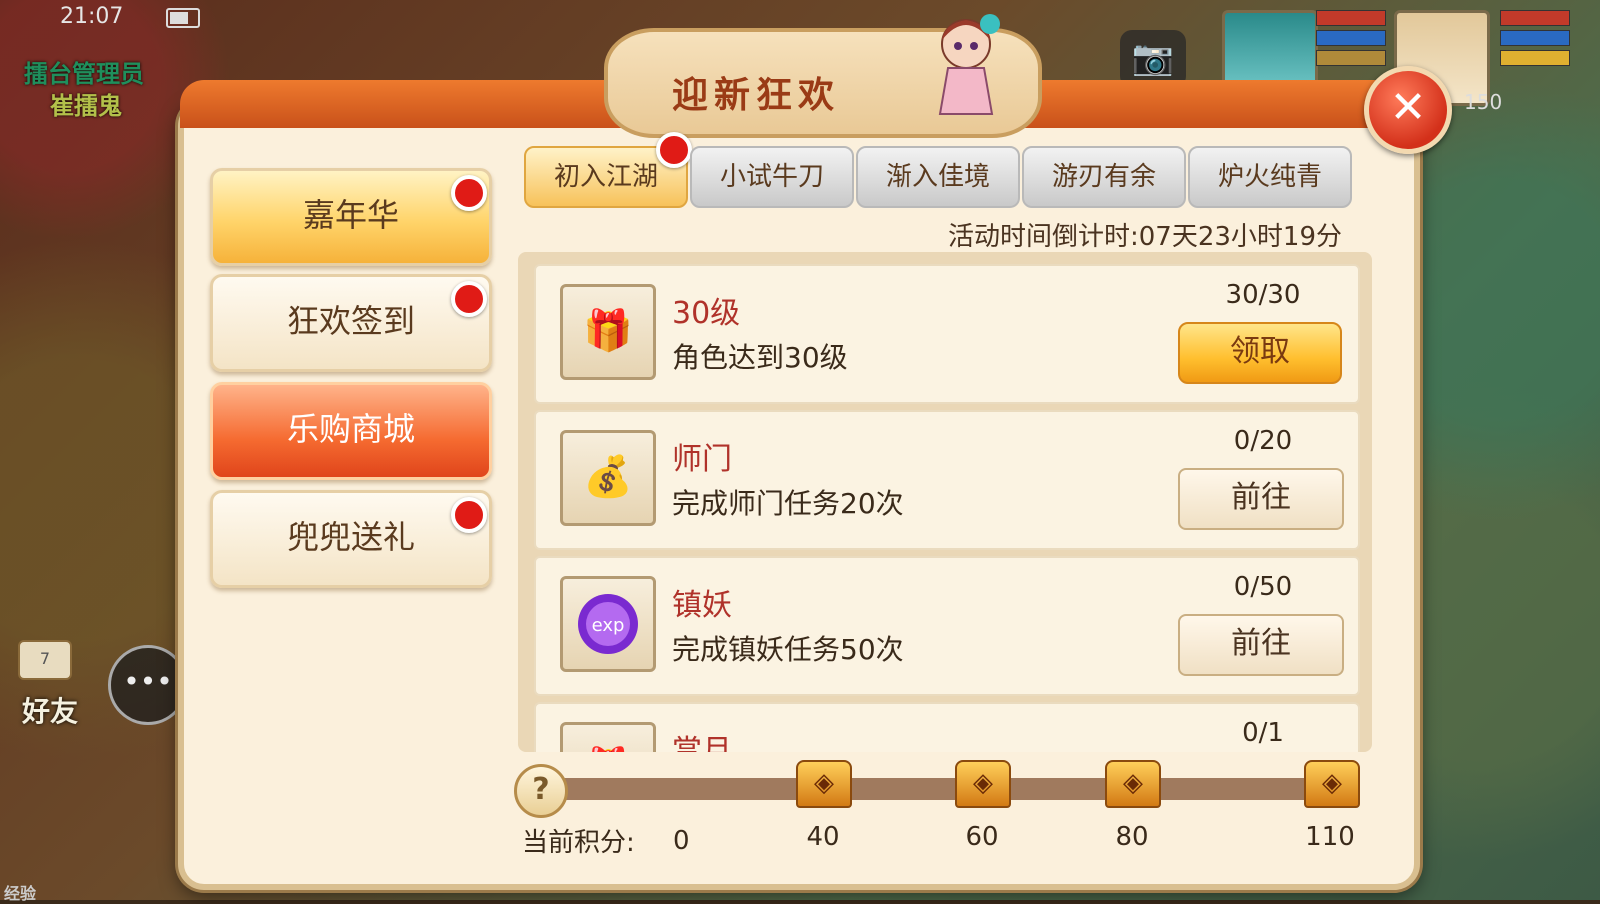  I want to click on chat-button: •••, so click(148, 685).